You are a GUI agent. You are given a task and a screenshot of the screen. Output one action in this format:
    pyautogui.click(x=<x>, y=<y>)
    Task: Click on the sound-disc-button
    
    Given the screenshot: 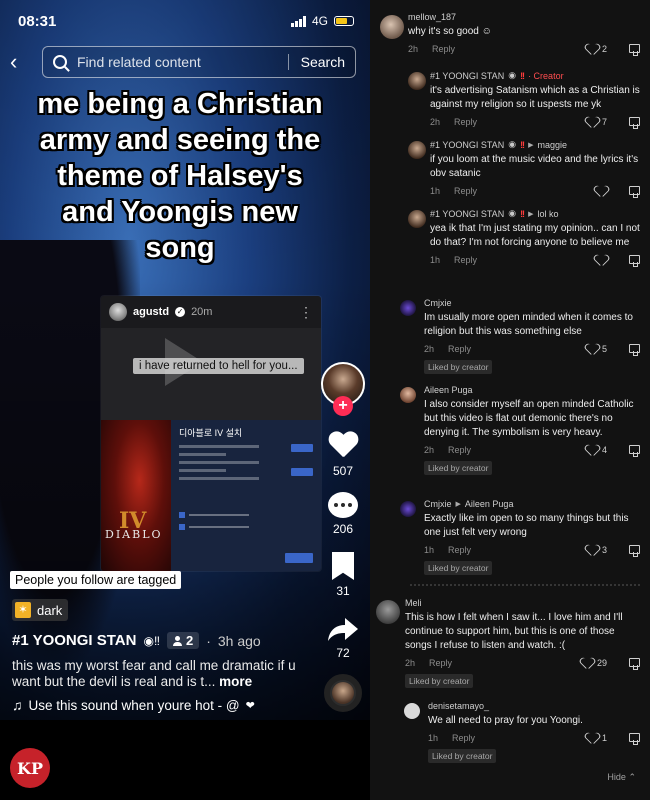 What is the action you would take?
    pyautogui.click(x=343, y=693)
    